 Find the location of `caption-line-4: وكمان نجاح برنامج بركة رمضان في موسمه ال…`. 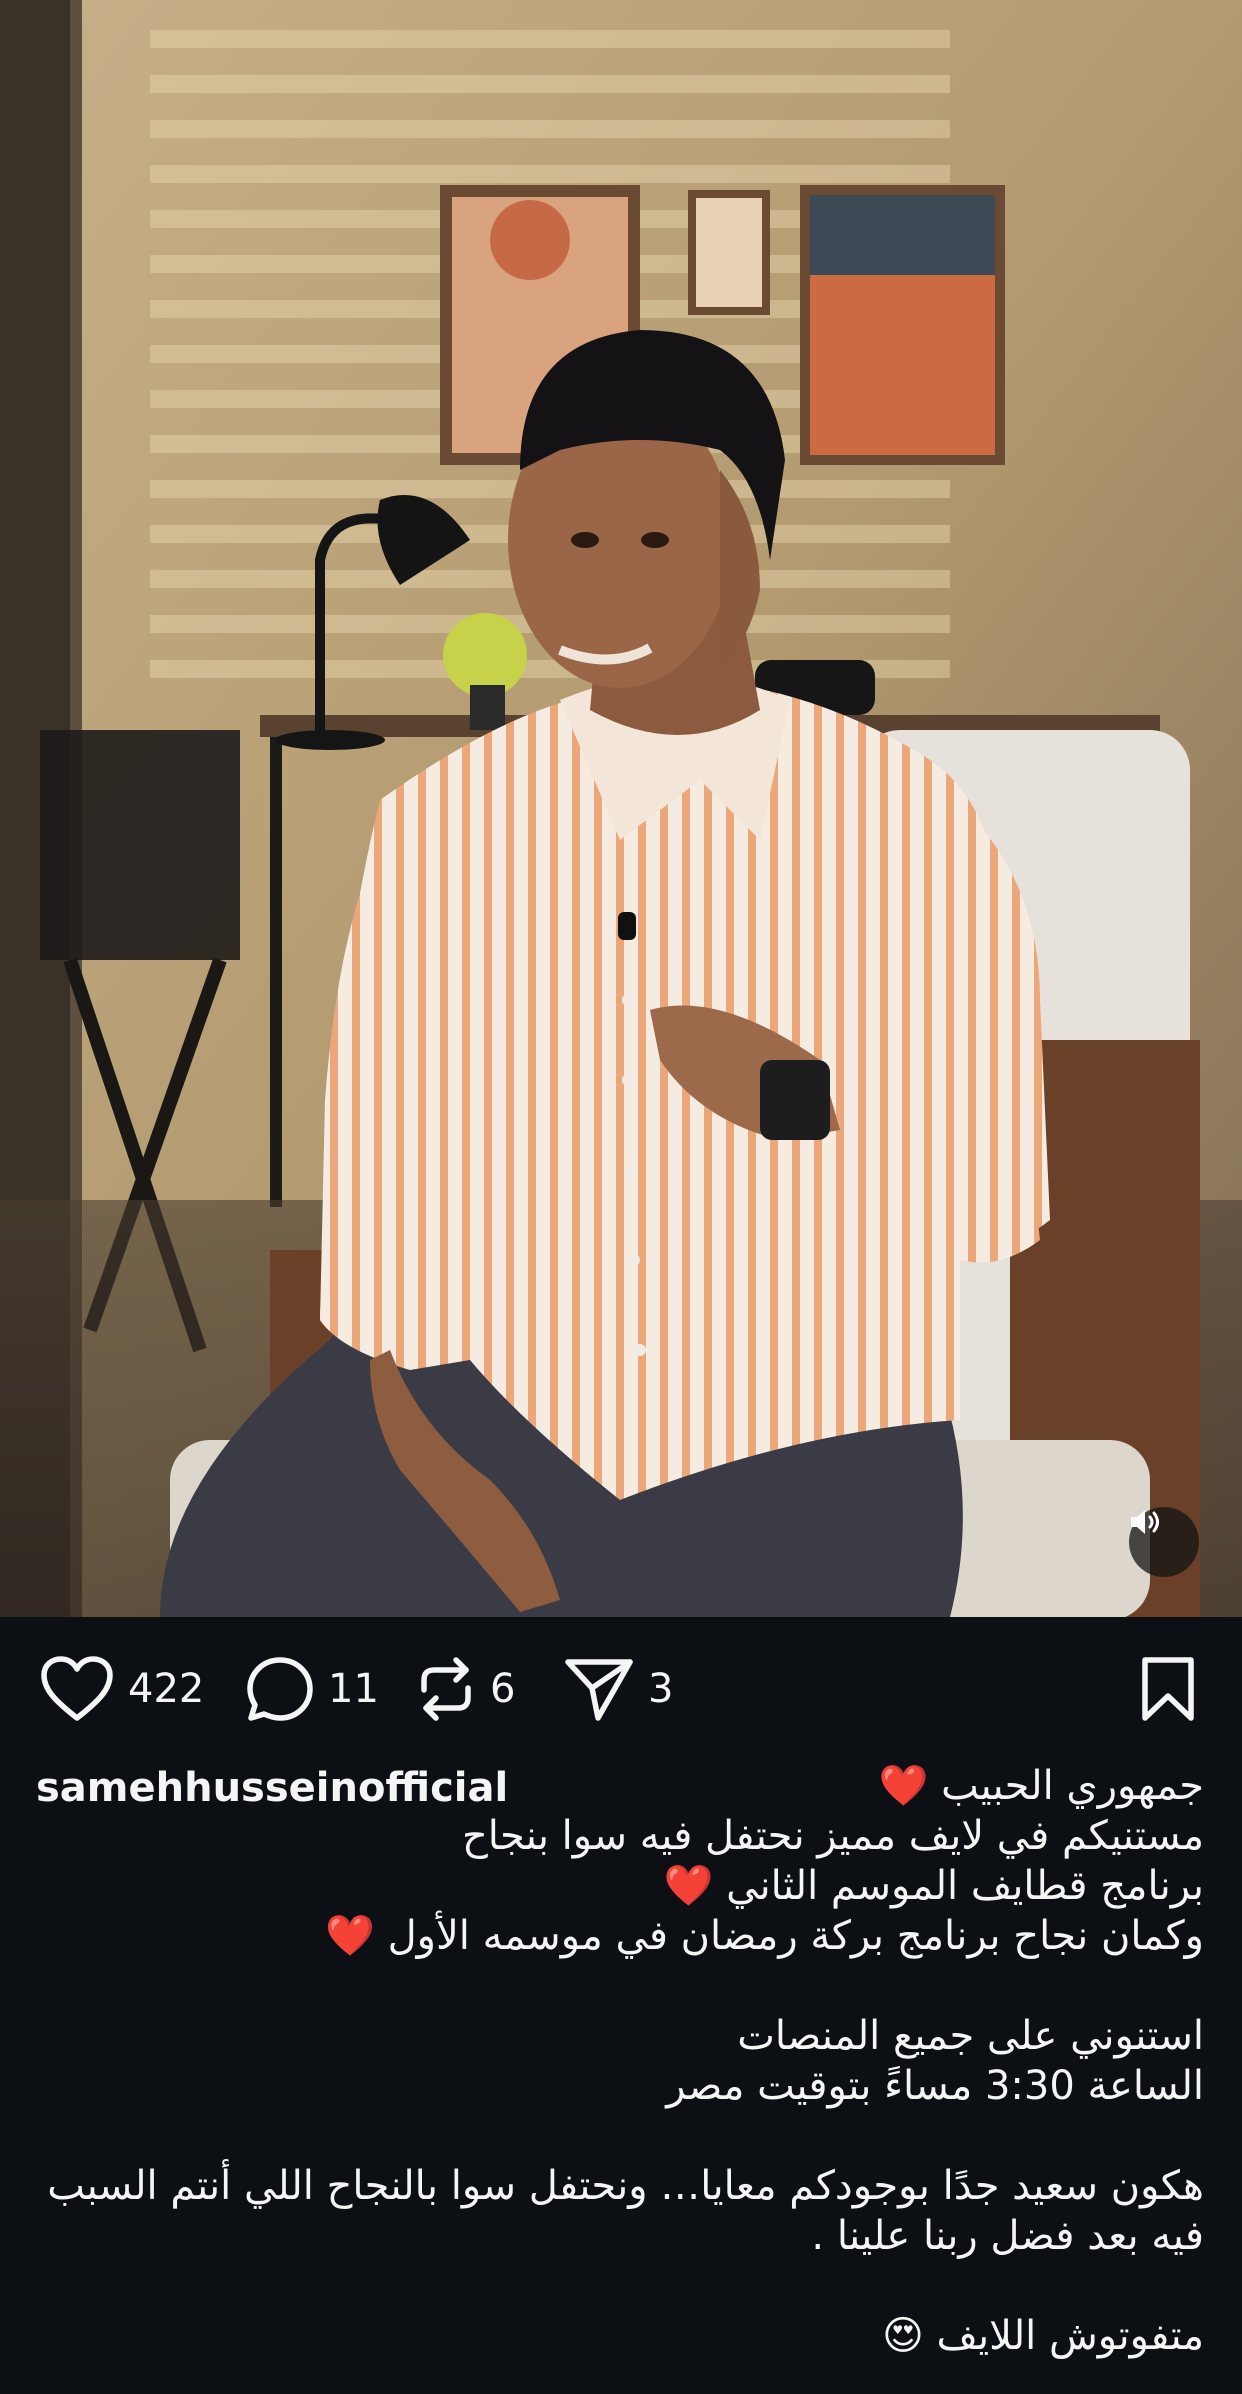

caption-line-4: وكمان نجاح برنامج بركة رمضان في موسمه ال… is located at coordinates (764, 1936).